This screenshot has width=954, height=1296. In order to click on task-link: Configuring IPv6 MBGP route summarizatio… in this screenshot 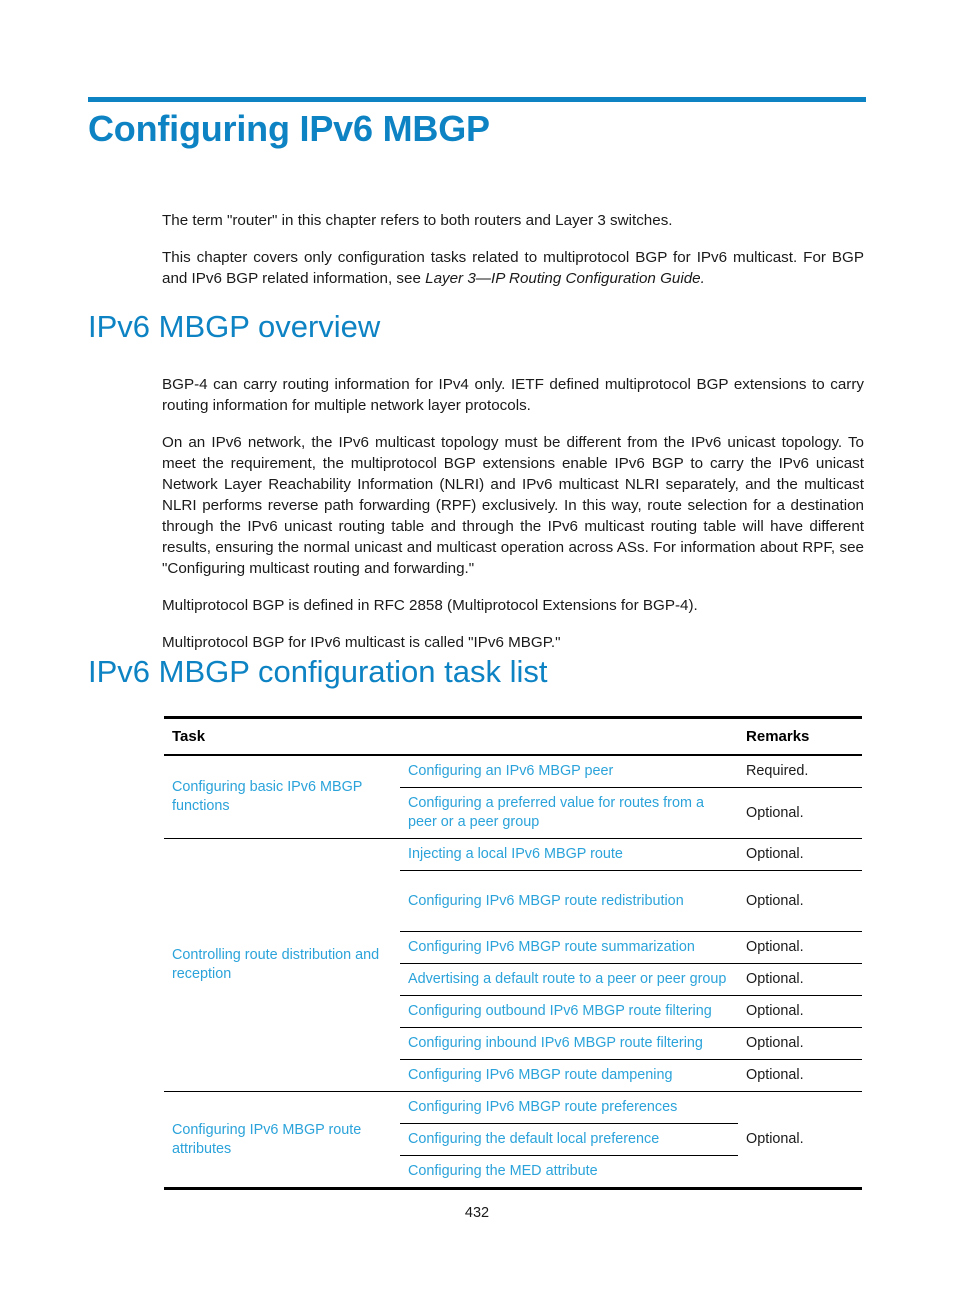, I will do `click(569, 947)`.